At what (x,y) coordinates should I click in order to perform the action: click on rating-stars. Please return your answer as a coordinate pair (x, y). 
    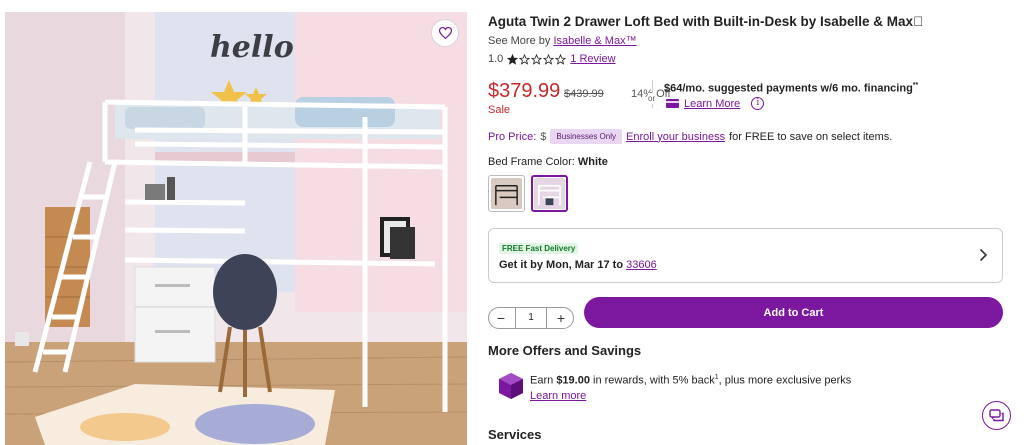
    Looking at the image, I should click on (537, 59).